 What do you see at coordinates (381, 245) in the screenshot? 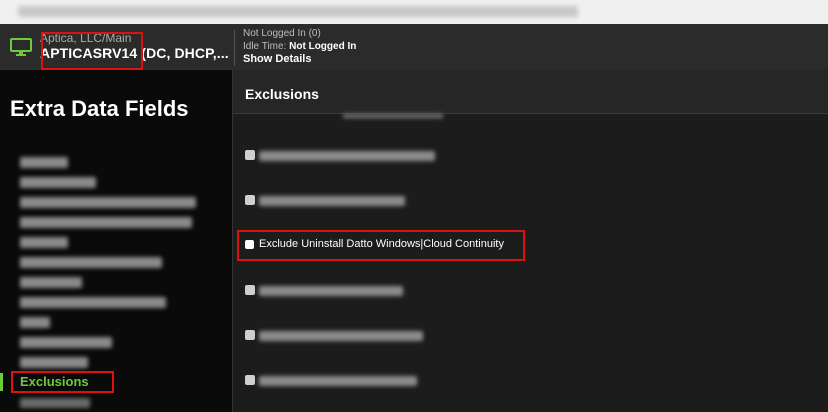
I see `highlight-box-option` at bounding box center [381, 245].